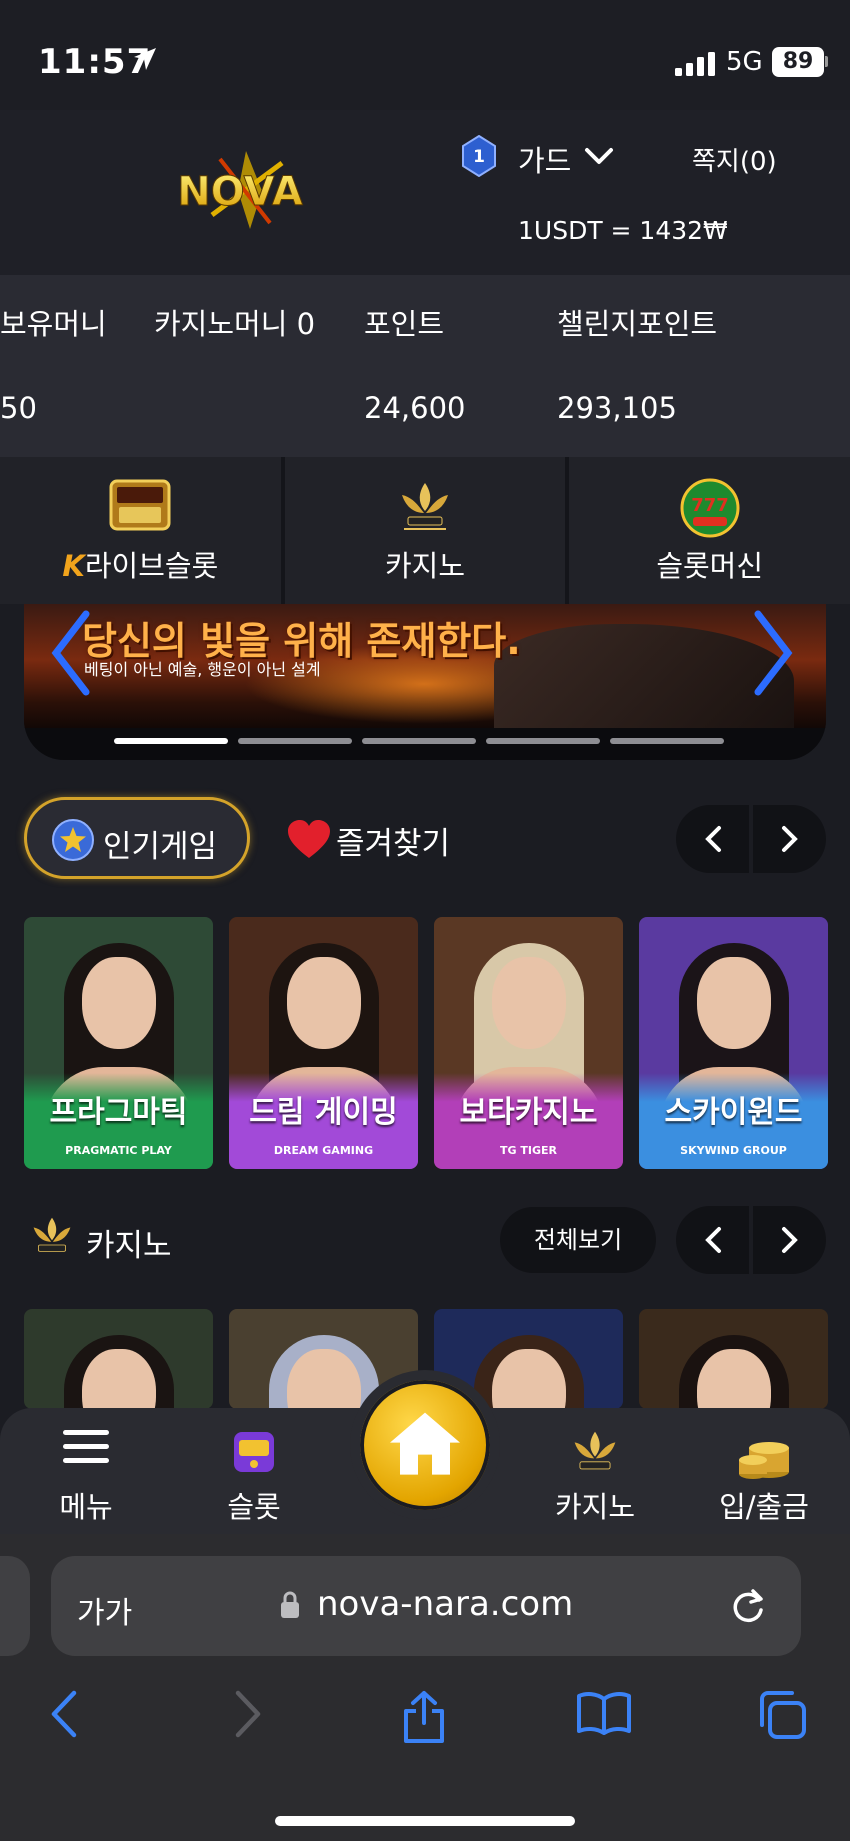 The image size is (850, 1841). I want to click on lock-icon, so click(290, 1604).